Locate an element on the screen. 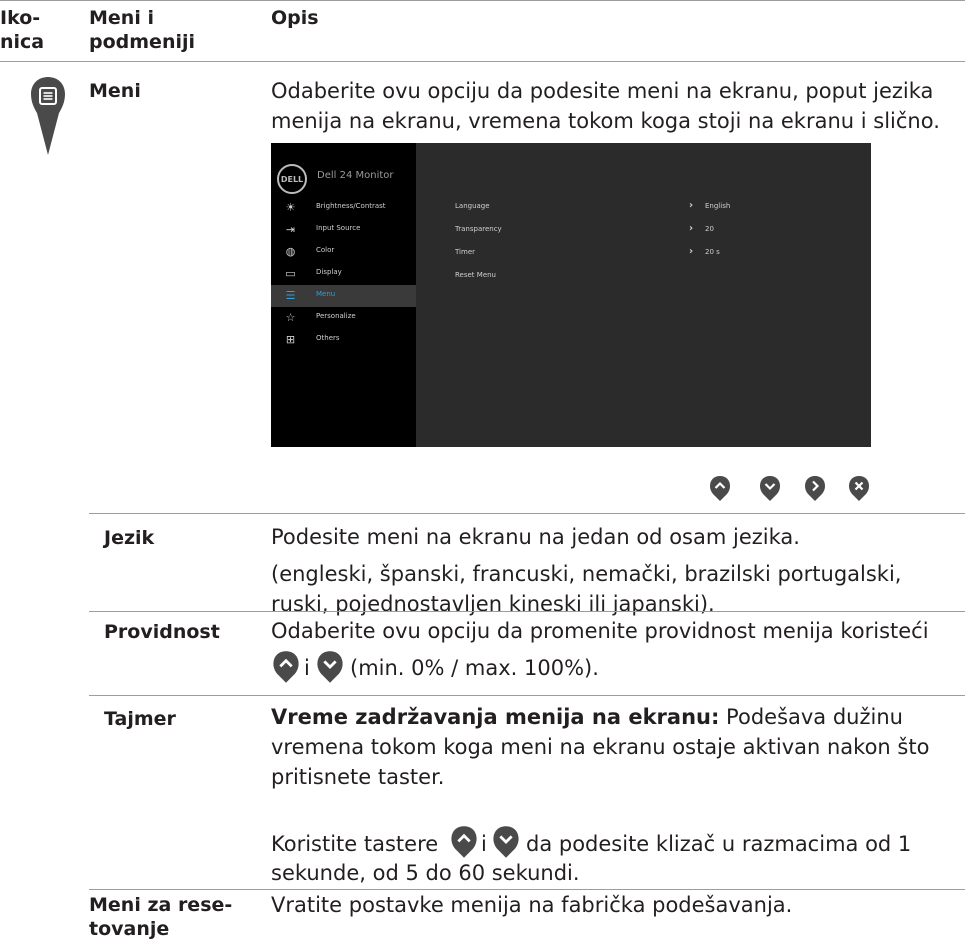 The height and width of the screenshot is (941, 965). header-desc-col: Opis is located at coordinates (295, 18).